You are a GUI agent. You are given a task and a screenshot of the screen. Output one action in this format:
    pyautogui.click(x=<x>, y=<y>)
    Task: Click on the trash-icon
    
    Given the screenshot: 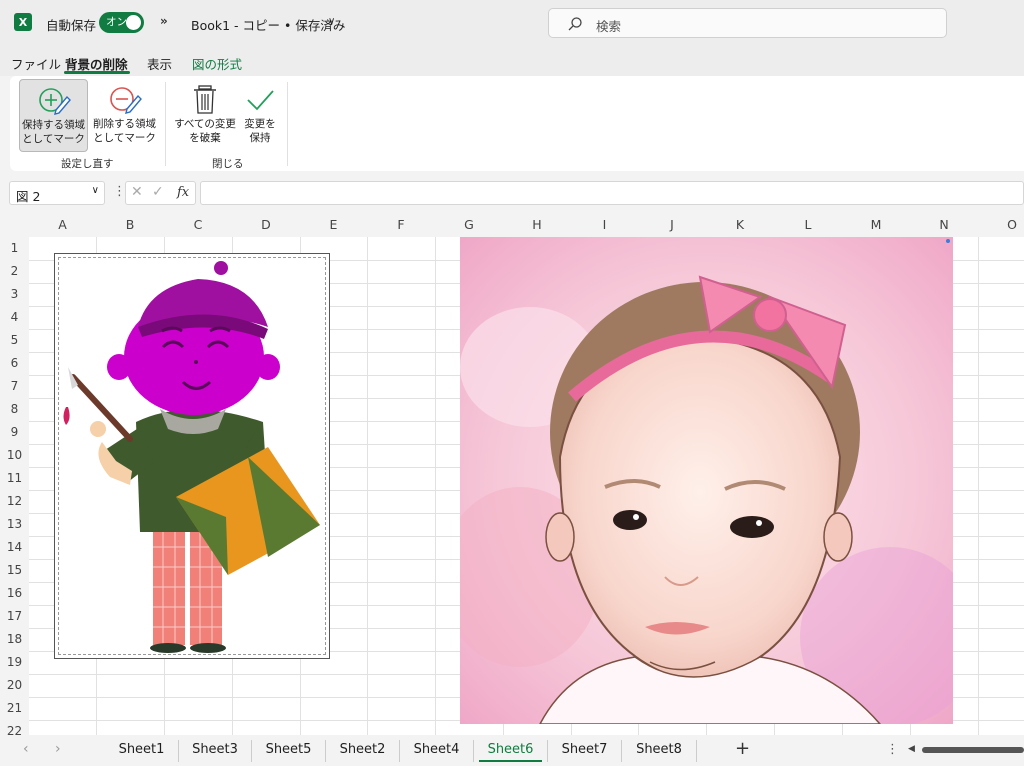 What is the action you would take?
    pyautogui.click(x=205, y=99)
    